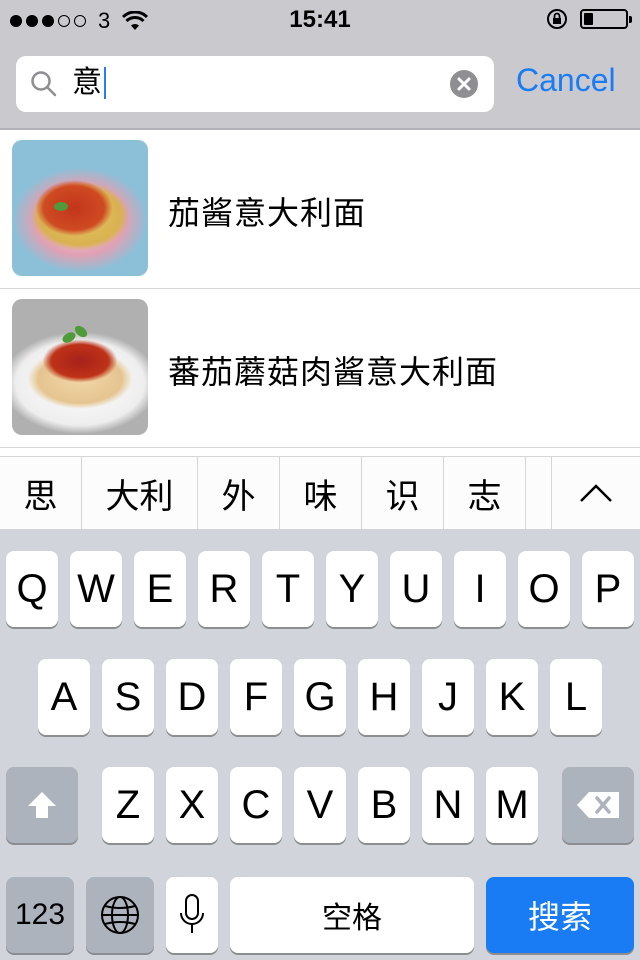  I want to click on shift-icon, so click(42, 805).